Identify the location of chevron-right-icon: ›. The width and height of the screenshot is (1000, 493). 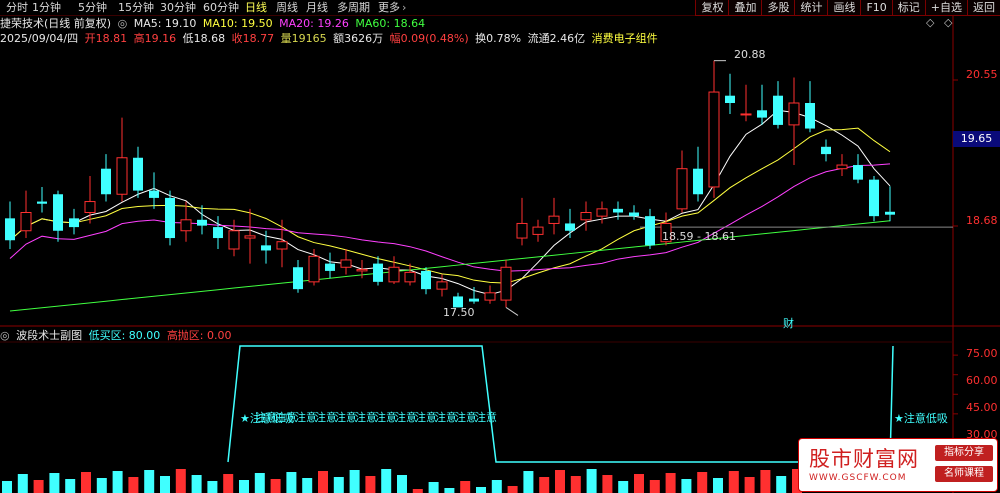
(404, 8).